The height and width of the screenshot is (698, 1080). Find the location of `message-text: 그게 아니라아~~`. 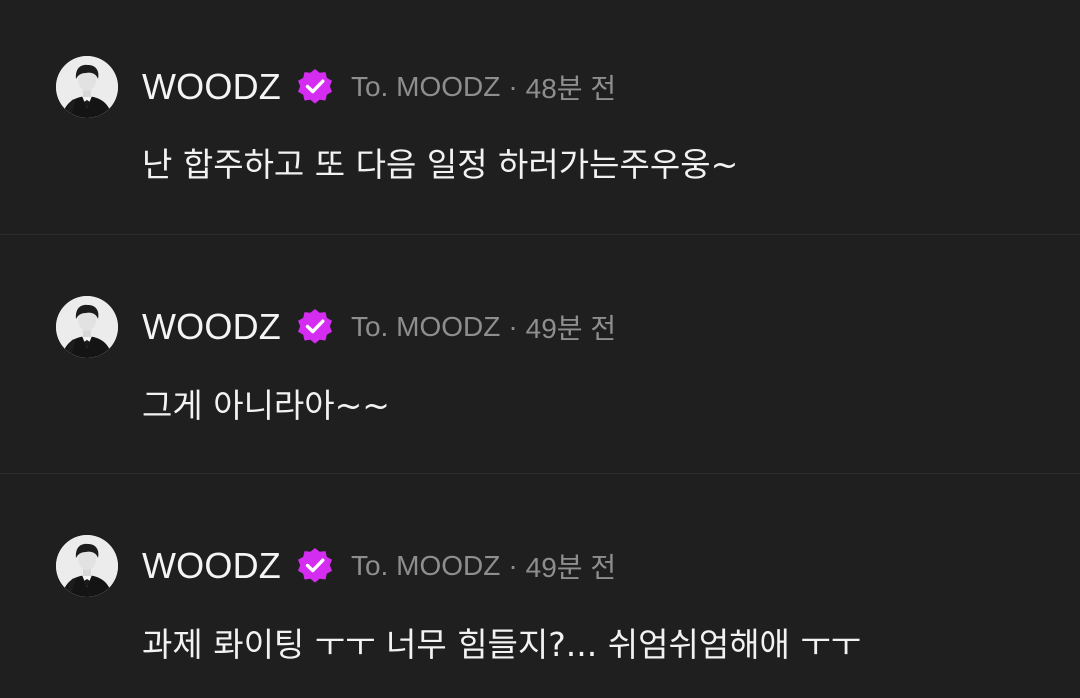

message-text: 그게 아니라아~~ is located at coordinates (266, 405).